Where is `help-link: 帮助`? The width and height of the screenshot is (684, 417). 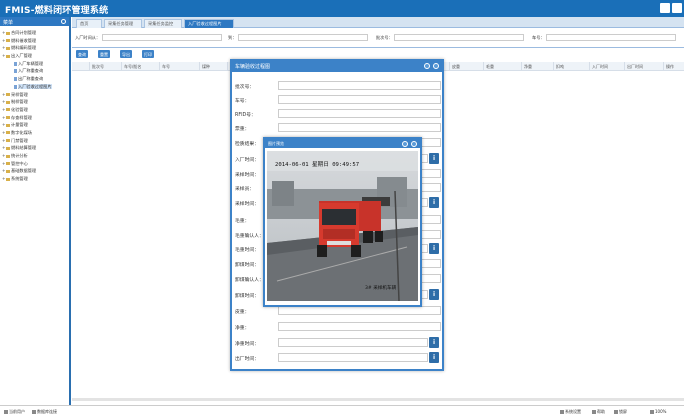 help-link: 帮助 is located at coordinates (598, 412).